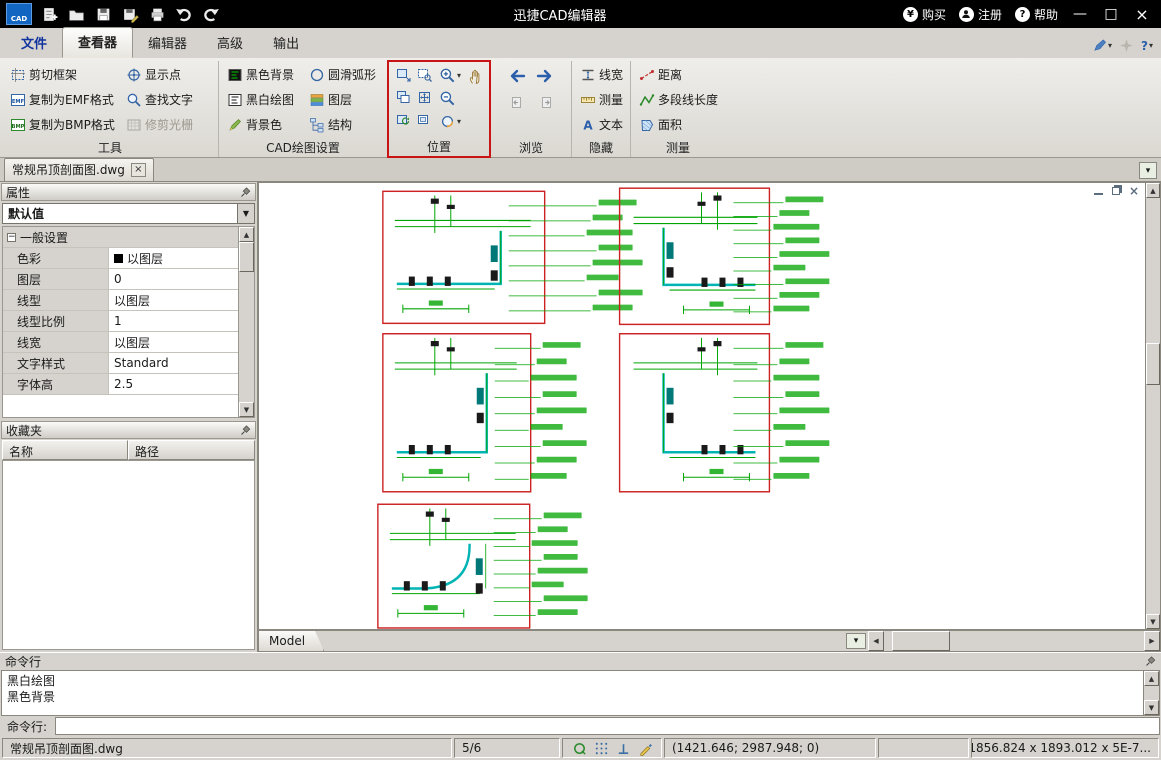 The image size is (1161, 760). Describe the element at coordinates (678, 124) in the screenshot. I see `area-button: 面积` at that location.